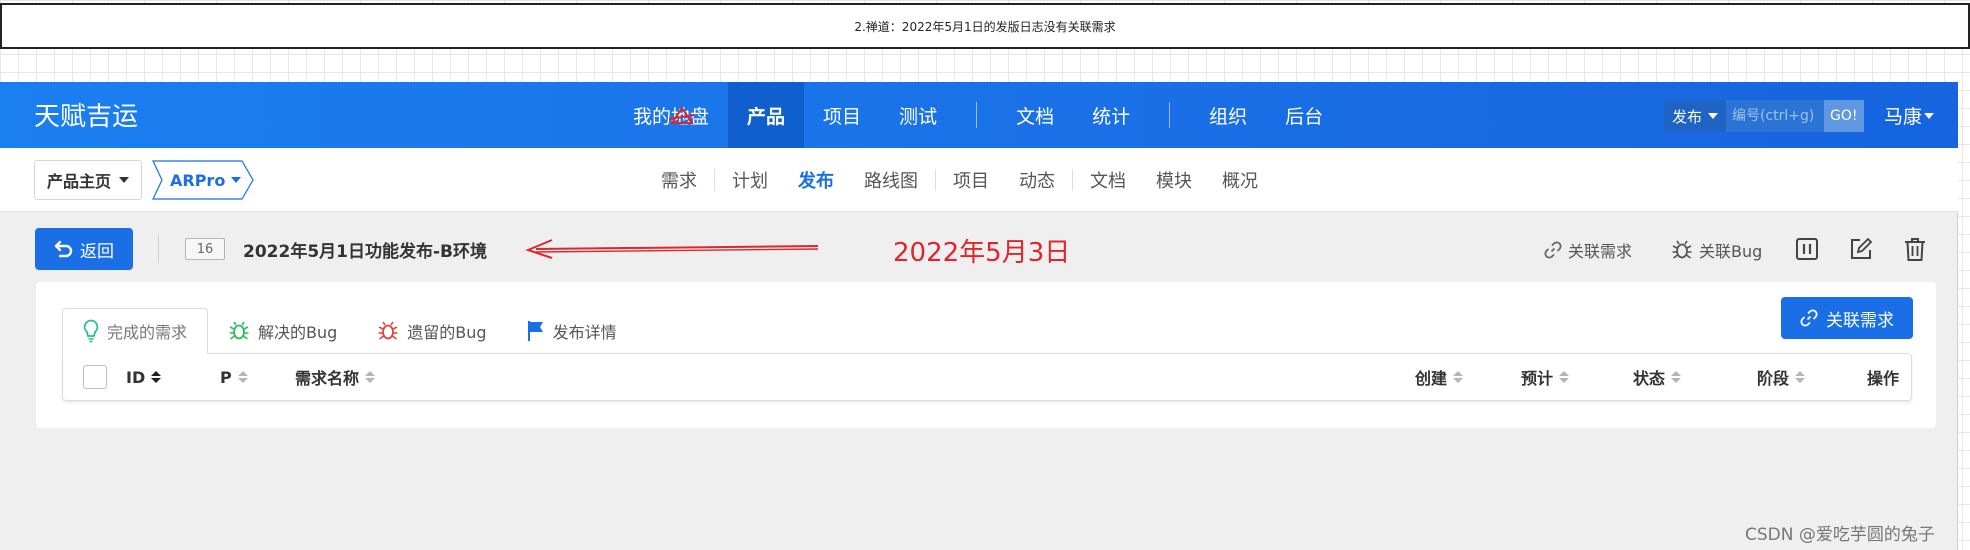 Image resolution: width=1970 pixels, height=550 pixels. Describe the element at coordinates (987, 377) in the screenshot. I see `stories-table-header: ID P 需求名称 创建 预计 状态 阶段 操作` at that location.